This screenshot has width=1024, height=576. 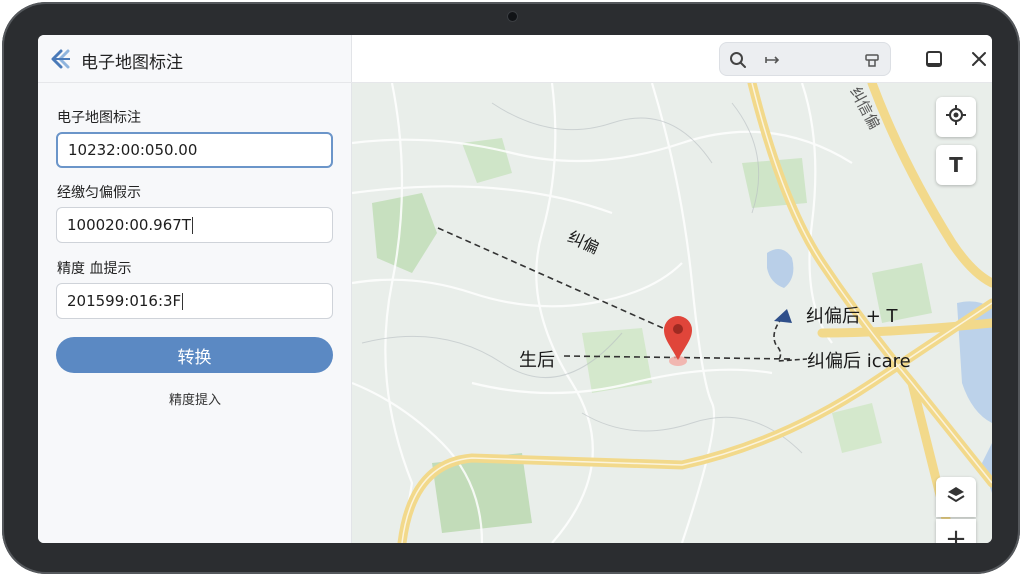 I want to click on corrected-note-label: 纠偏后 icare, so click(x=859, y=361).